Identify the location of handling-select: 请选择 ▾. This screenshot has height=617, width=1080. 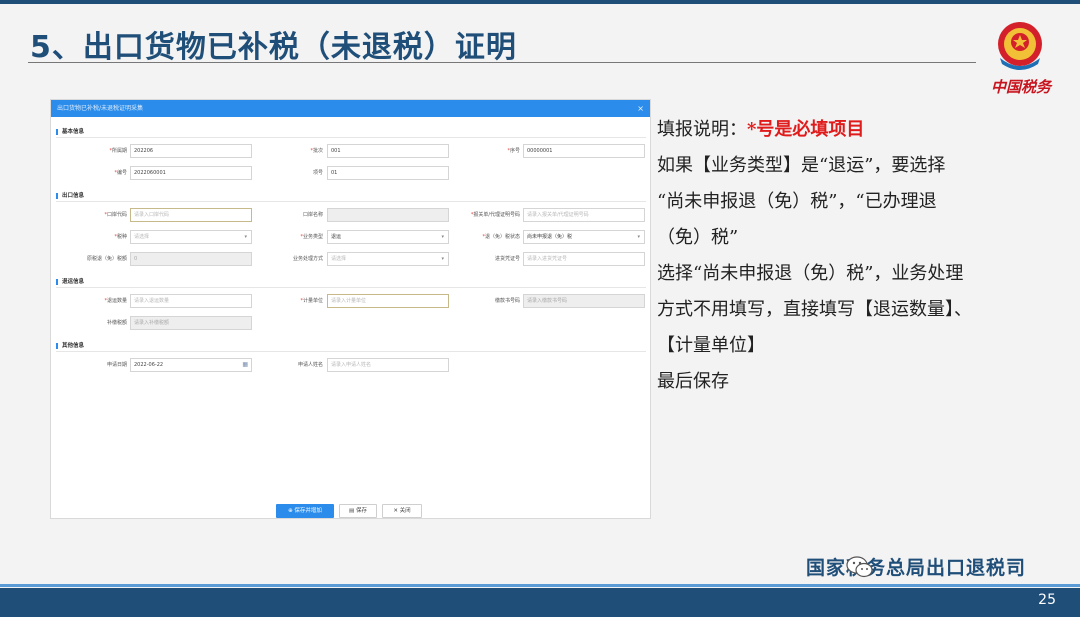
(388, 259).